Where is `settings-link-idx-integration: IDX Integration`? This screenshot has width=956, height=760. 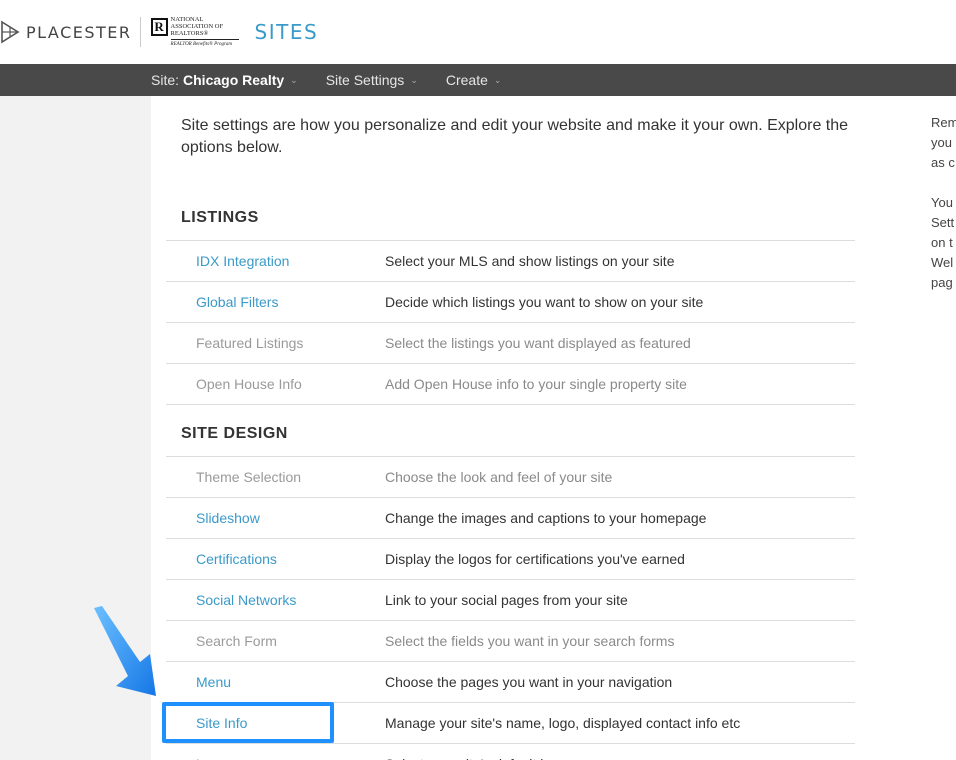 settings-link-idx-integration: IDX Integration is located at coordinates (275, 261).